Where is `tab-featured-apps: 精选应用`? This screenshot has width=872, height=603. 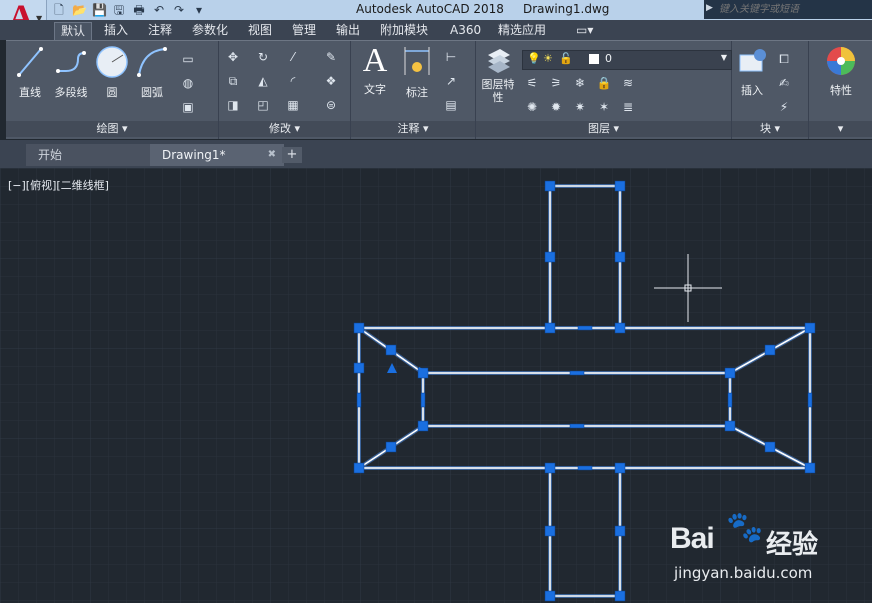 tab-featured-apps: 精选应用 is located at coordinates (522, 30).